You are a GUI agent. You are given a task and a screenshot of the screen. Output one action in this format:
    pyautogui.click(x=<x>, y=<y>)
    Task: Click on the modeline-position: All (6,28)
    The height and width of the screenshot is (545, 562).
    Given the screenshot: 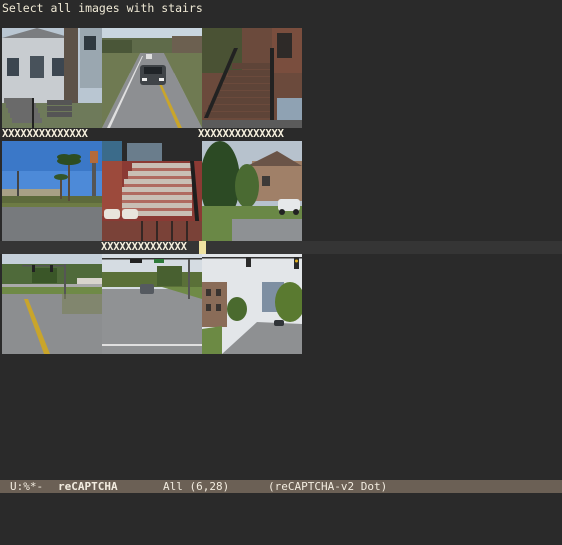 What is the action you would take?
    pyautogui.click(x=196, y=486)
    